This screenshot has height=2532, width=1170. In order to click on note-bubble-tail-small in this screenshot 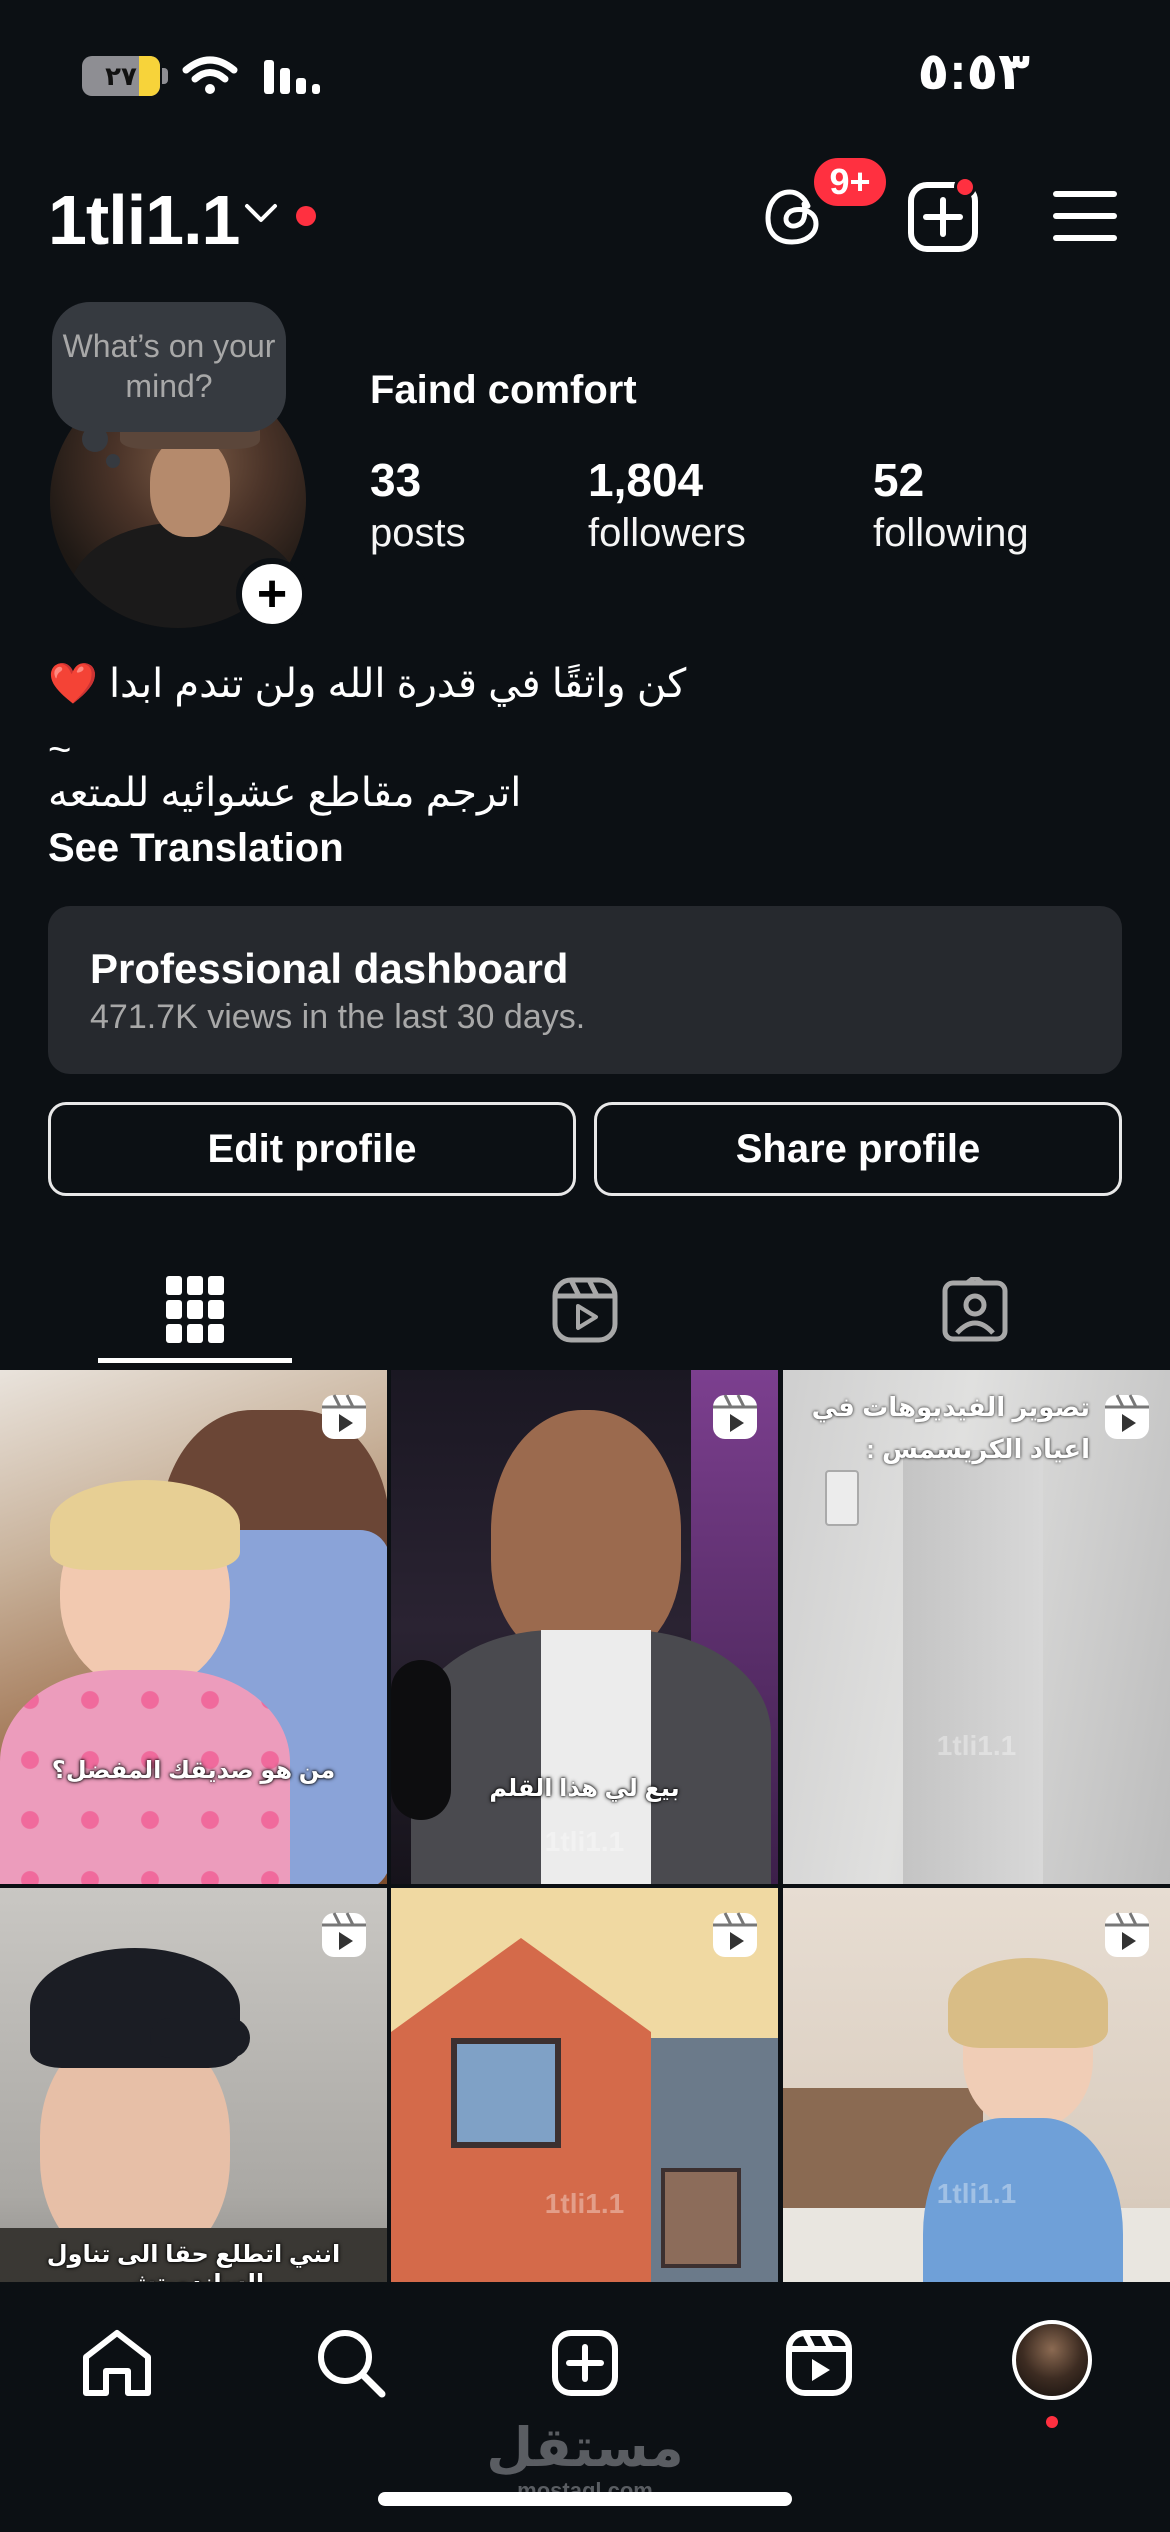, I will do `click(113, 461)`.